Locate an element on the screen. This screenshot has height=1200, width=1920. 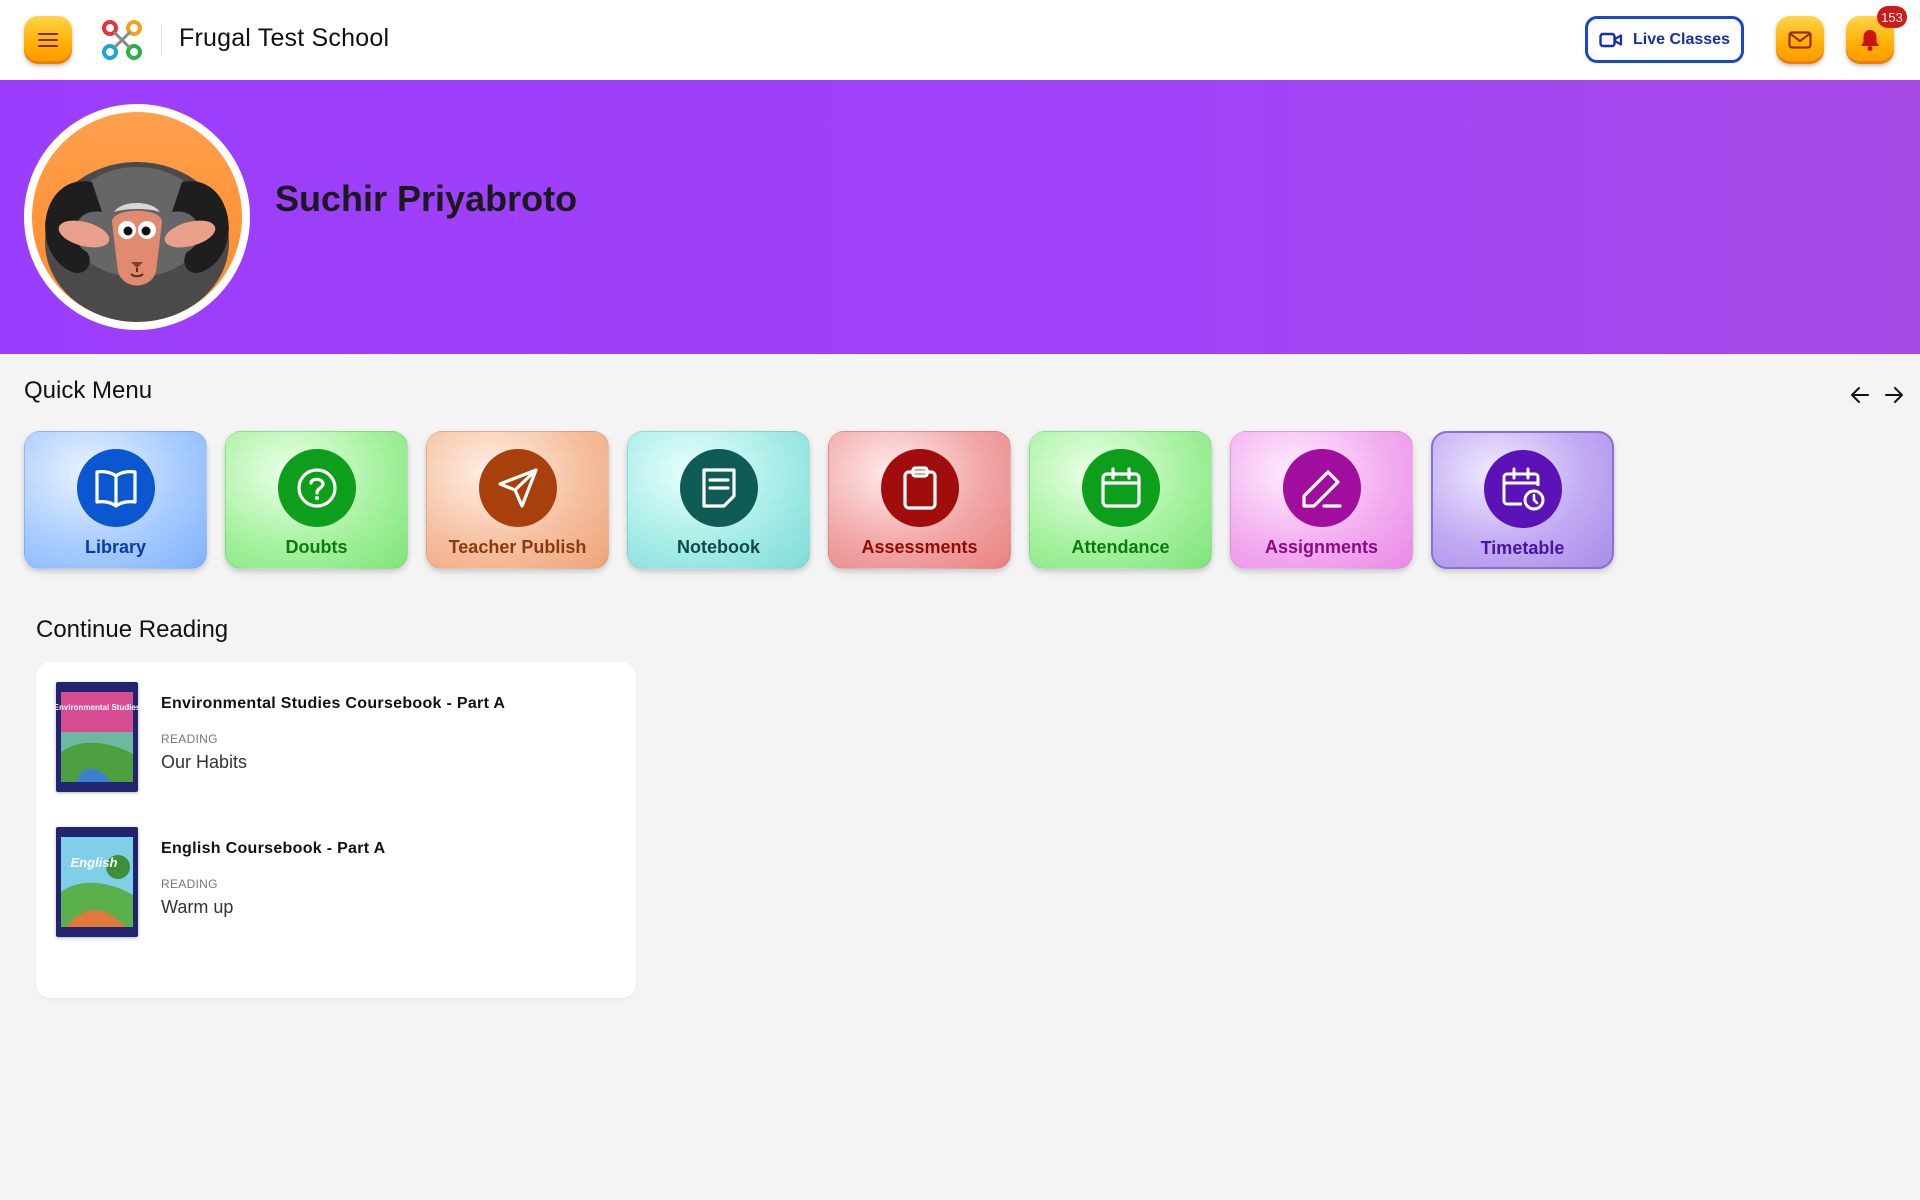
book-open-icon is located at coordinates (115, 489).